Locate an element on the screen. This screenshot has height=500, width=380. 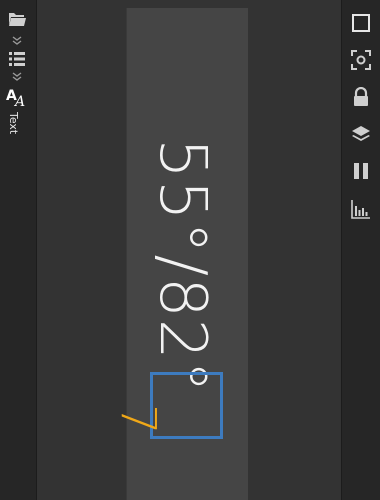
temperature-text: 55°/82° is located at coordinates (182, 265).